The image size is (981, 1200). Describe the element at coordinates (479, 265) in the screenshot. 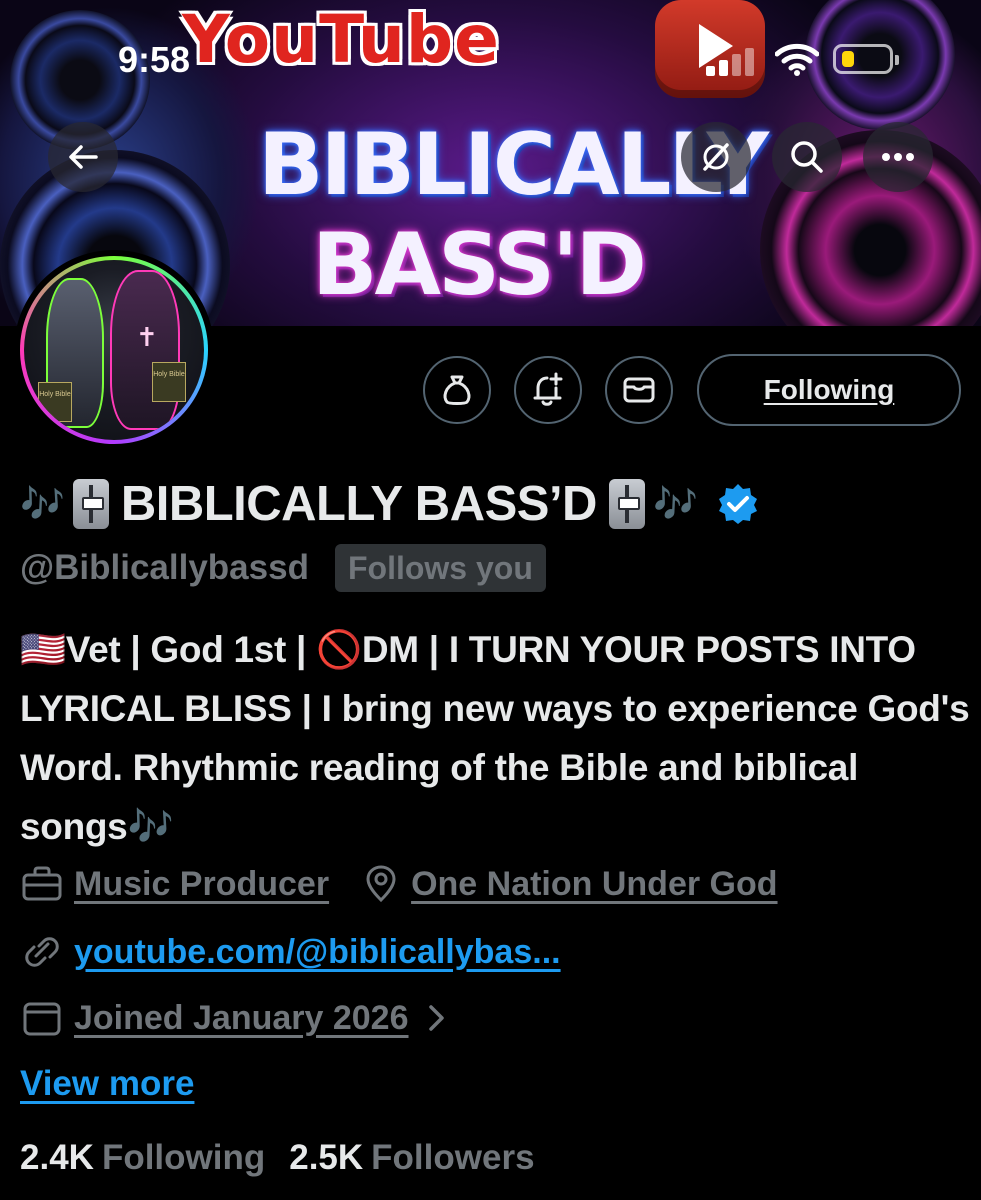

I see `banner-headline-line2: BASS'D` at that location.